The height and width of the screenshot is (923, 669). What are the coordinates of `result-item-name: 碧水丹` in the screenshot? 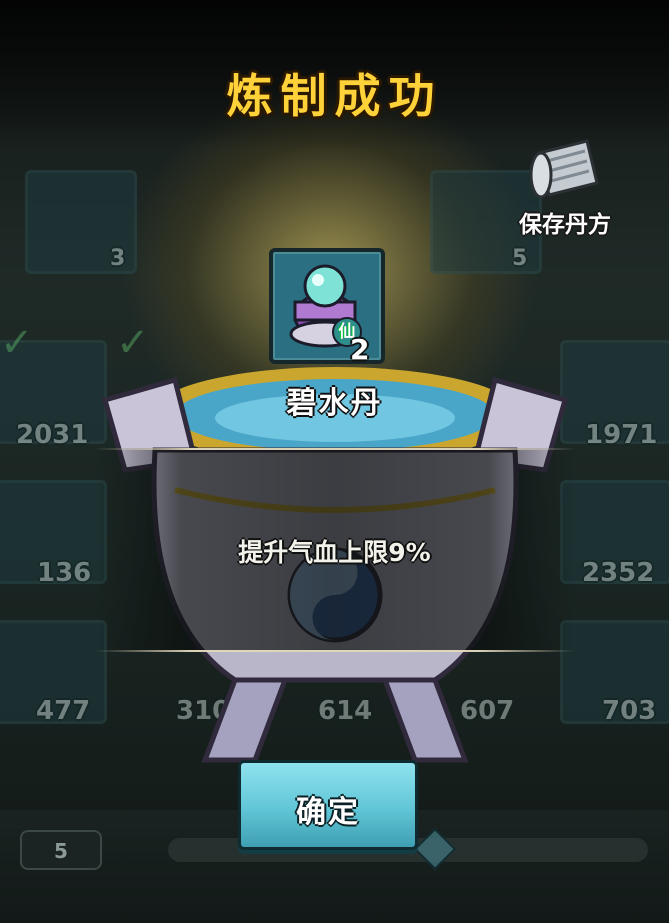 It's located at (334, 403).